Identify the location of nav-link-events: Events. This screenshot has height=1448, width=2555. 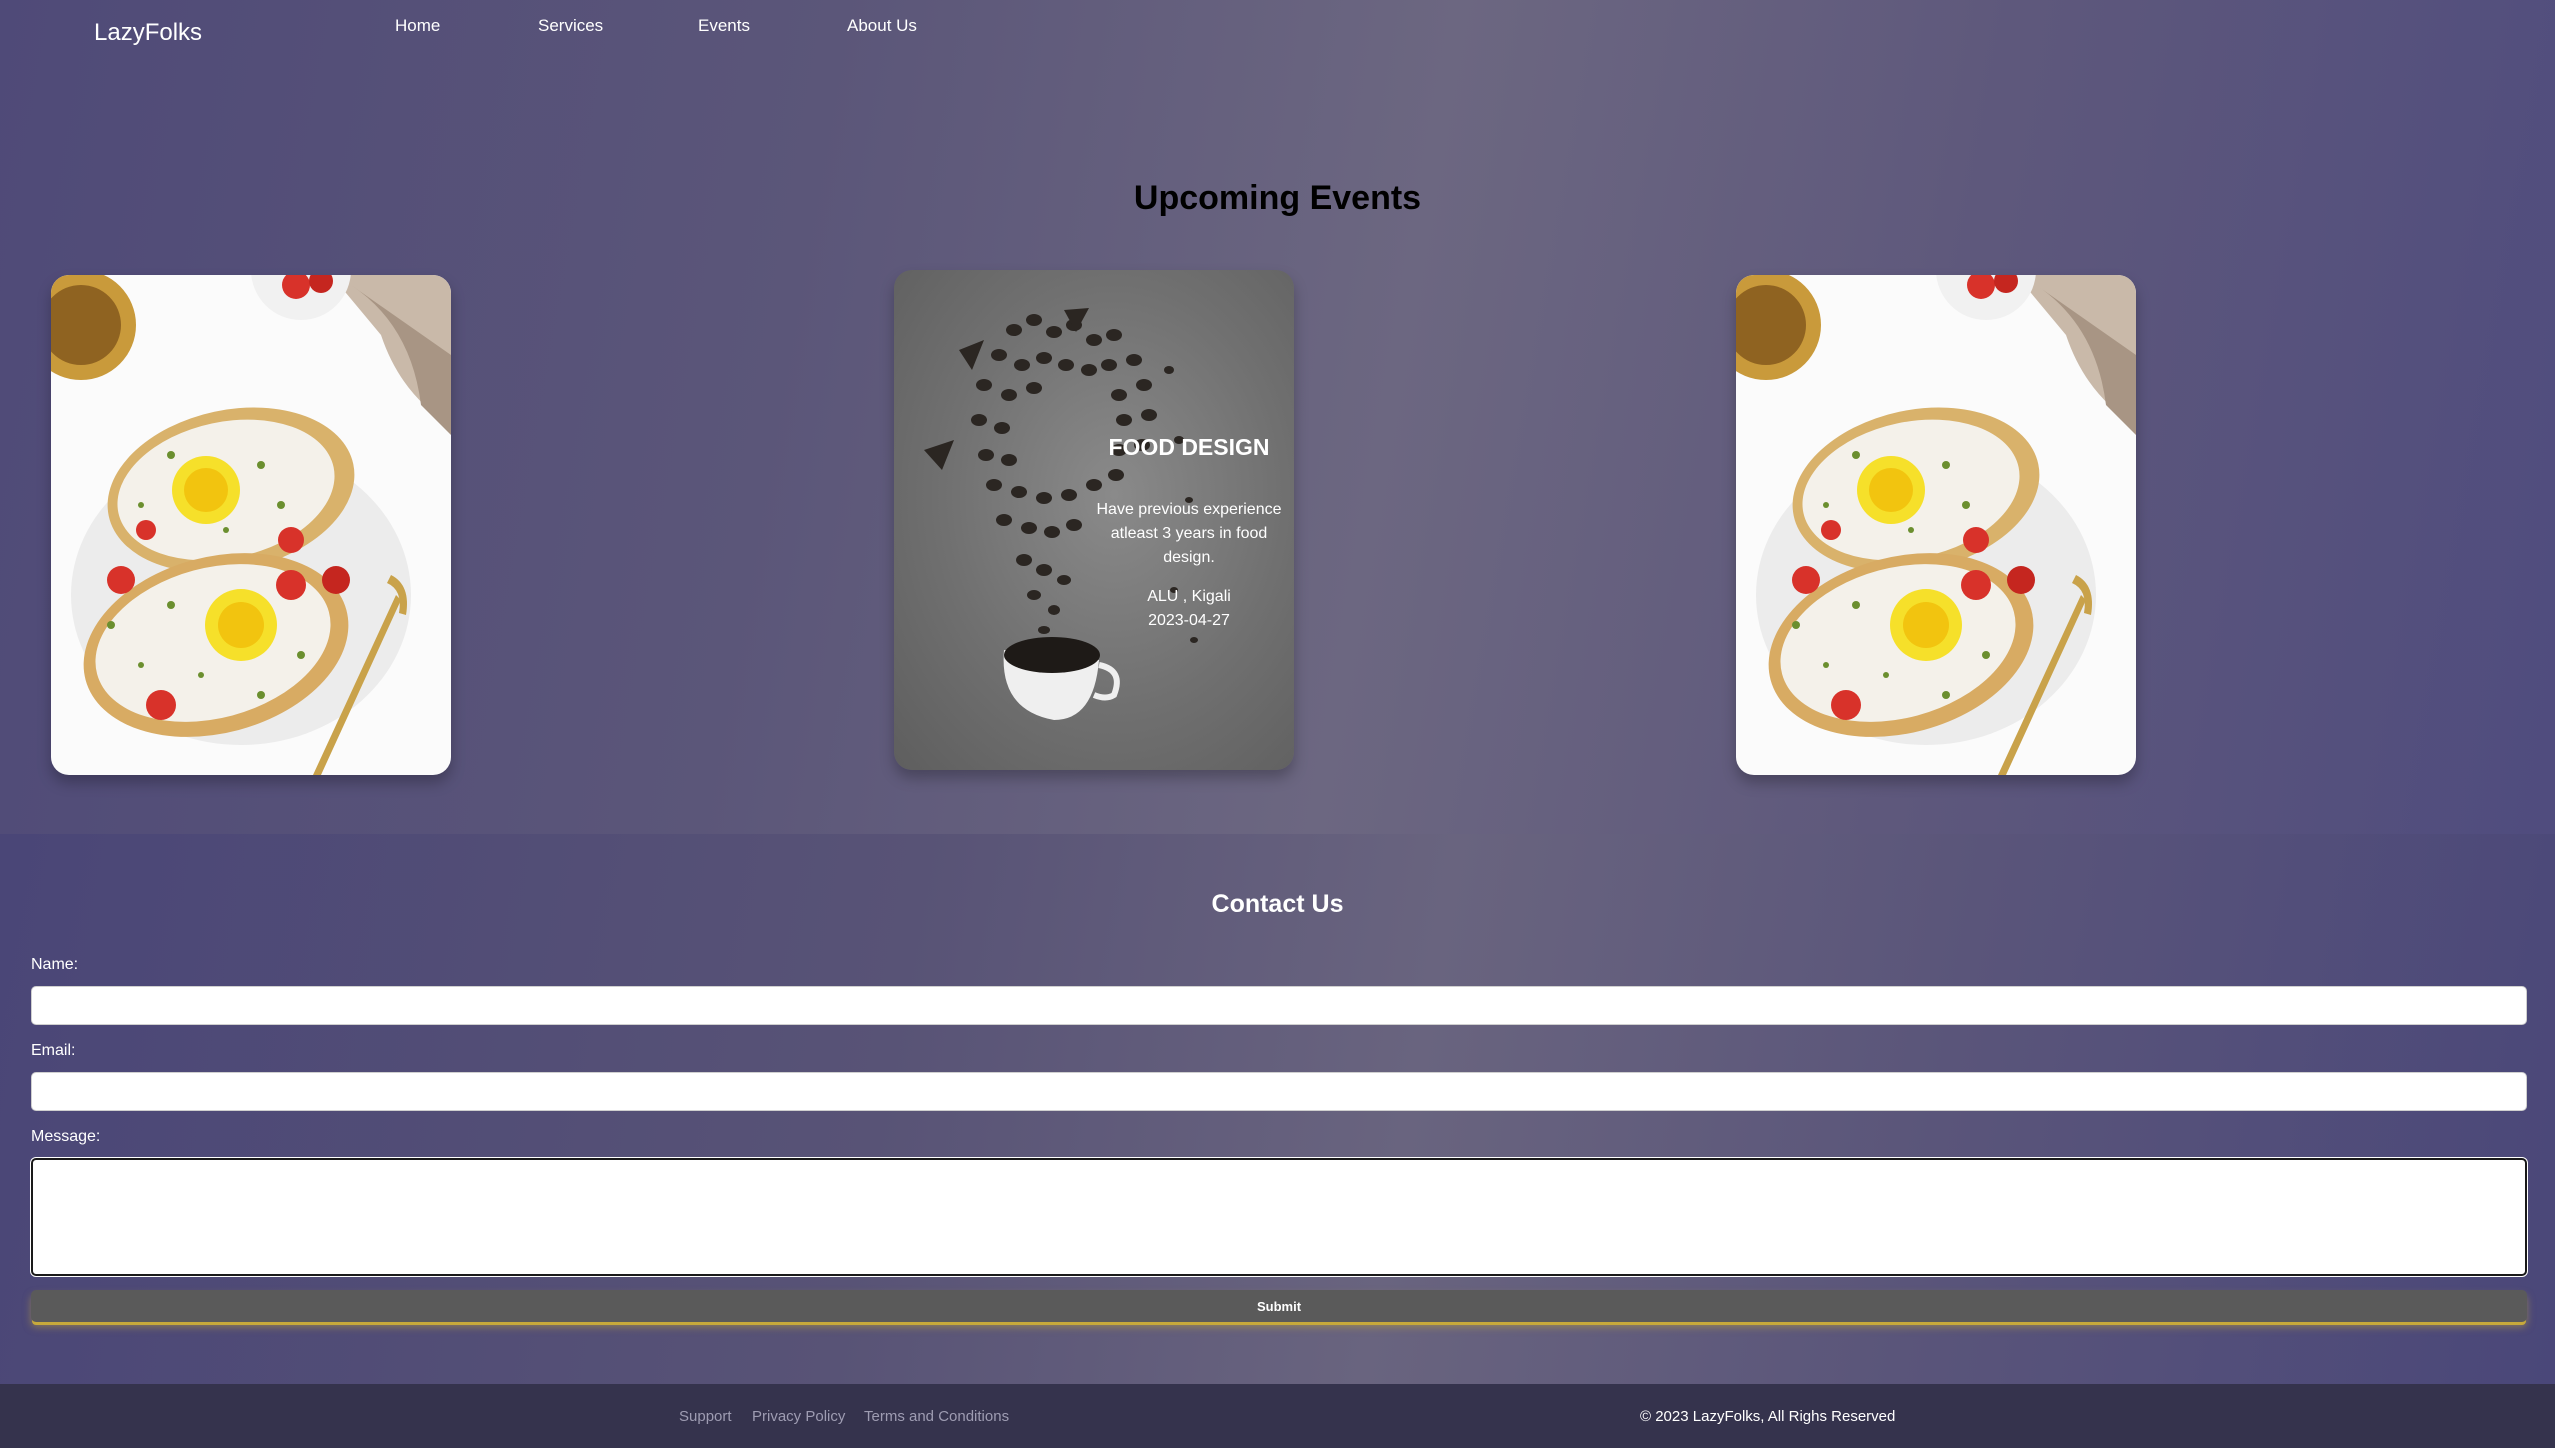
(724, 26).